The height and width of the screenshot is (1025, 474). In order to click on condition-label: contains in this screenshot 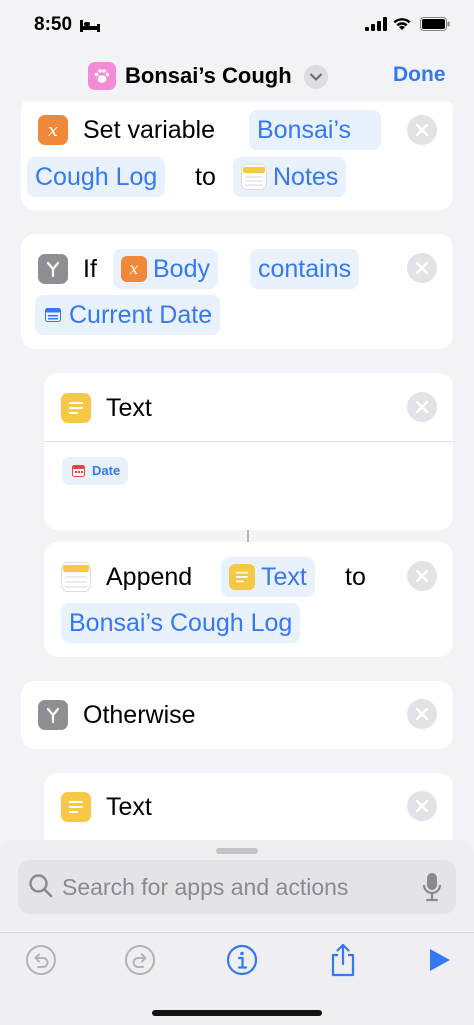, I will do `click(305, 269)`.